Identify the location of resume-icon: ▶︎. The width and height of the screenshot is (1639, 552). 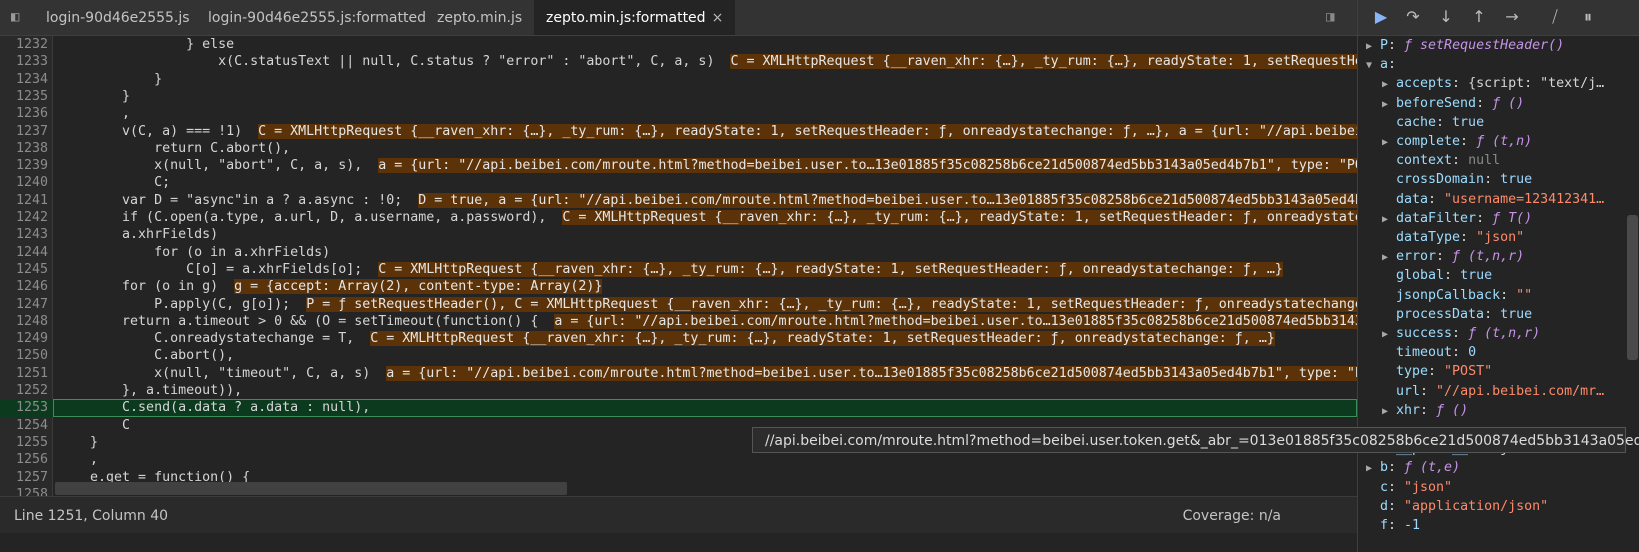
(1381, 17).